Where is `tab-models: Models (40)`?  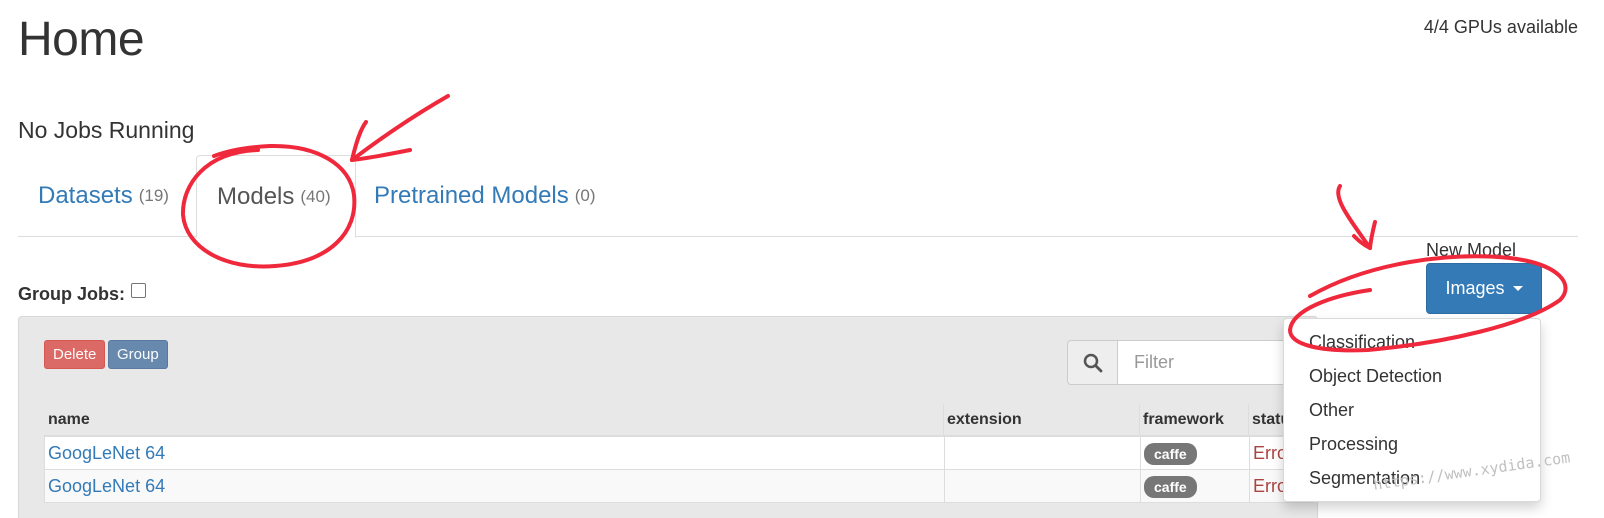
tab-models: Models (40) is located at coordinates (276, 196).